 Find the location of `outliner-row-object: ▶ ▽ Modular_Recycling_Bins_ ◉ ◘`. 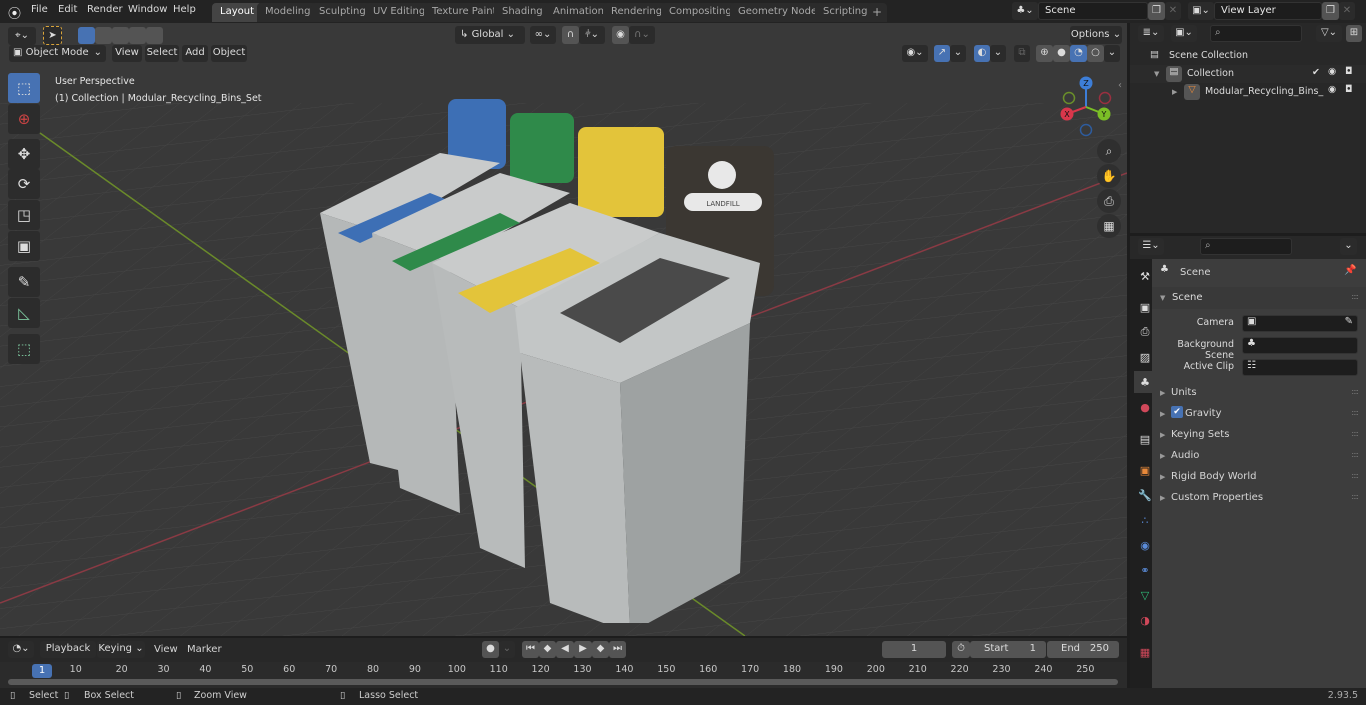

outliner-row-object: ▶ ▽ Modular_Recycling_Bins_ ◉ ◘ is located at coordinates (1248, 92).